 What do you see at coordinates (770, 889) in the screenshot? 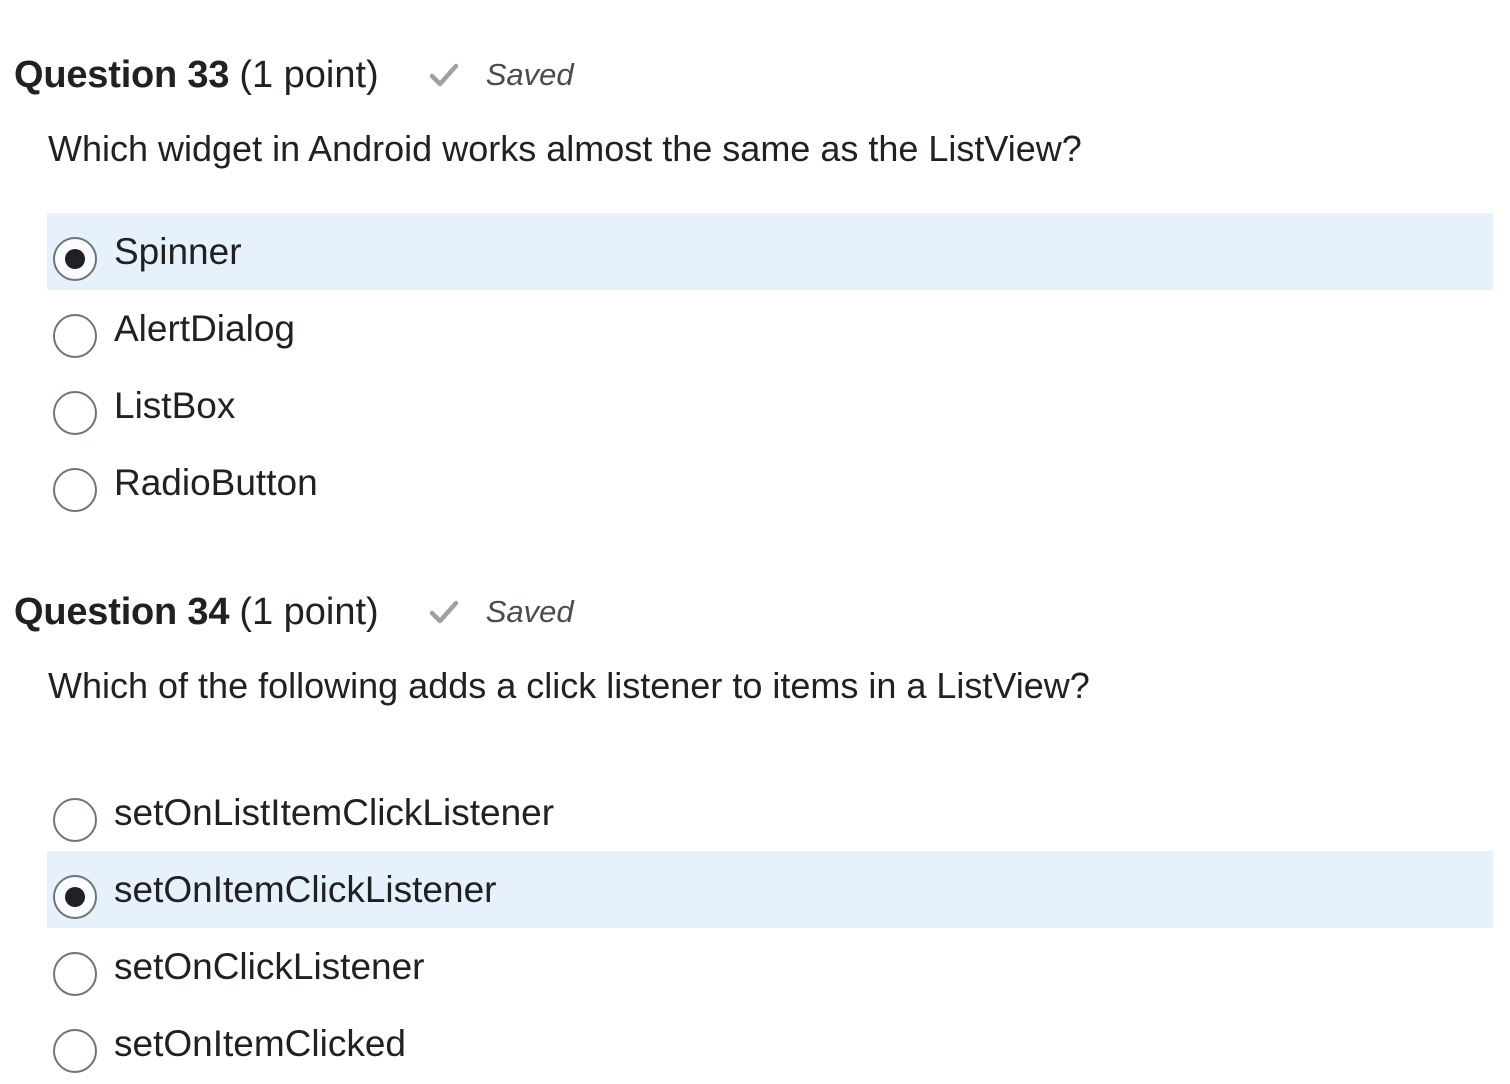
I see `answer-option: setOnItemClickListener` at bounding box center [770, 889].